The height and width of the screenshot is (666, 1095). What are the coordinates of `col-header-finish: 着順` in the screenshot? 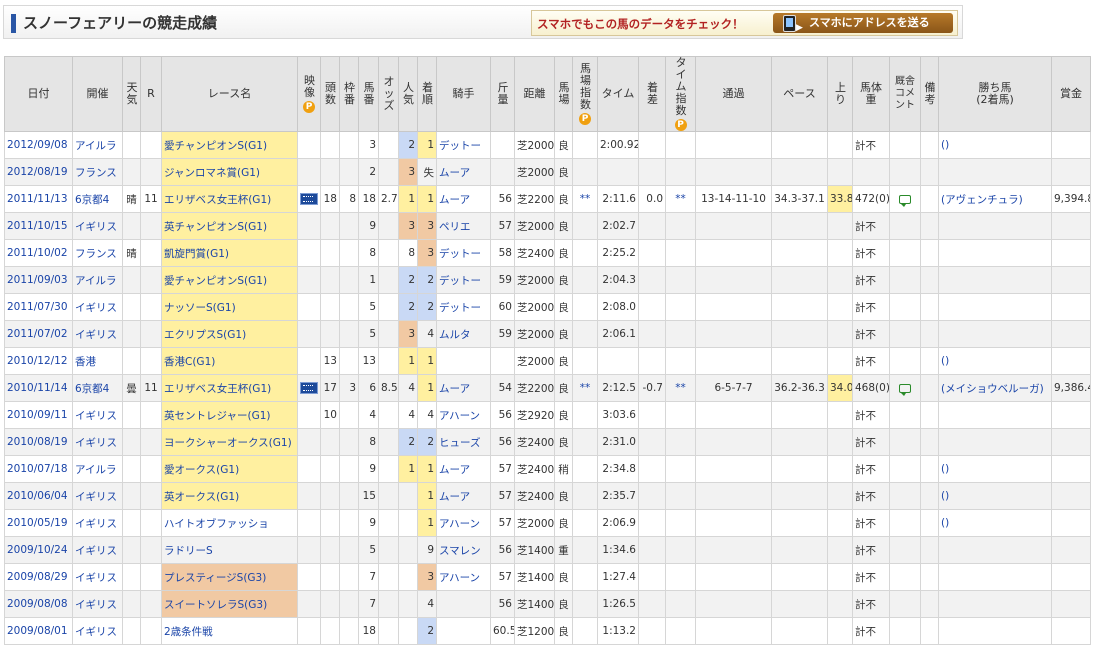 It's located at (427, 94).